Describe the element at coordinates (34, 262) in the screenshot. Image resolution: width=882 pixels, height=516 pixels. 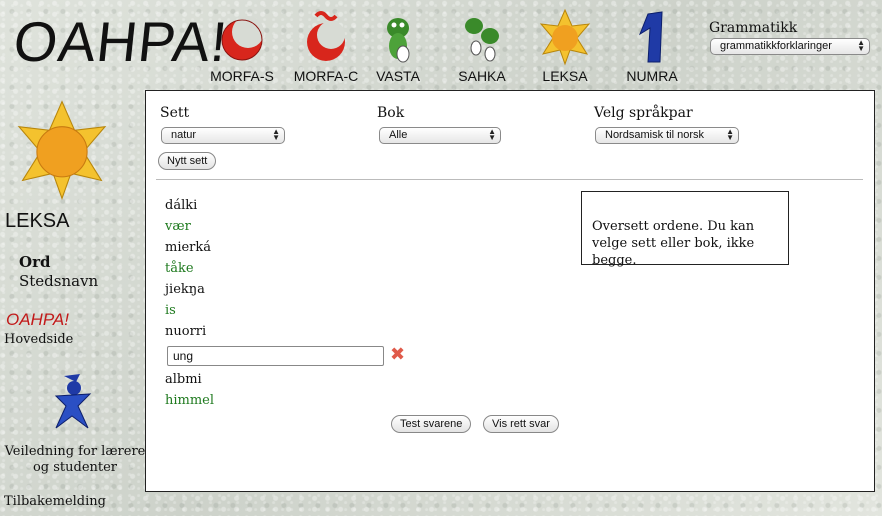
I see `sidebar-item-ord: Ord` at that location.